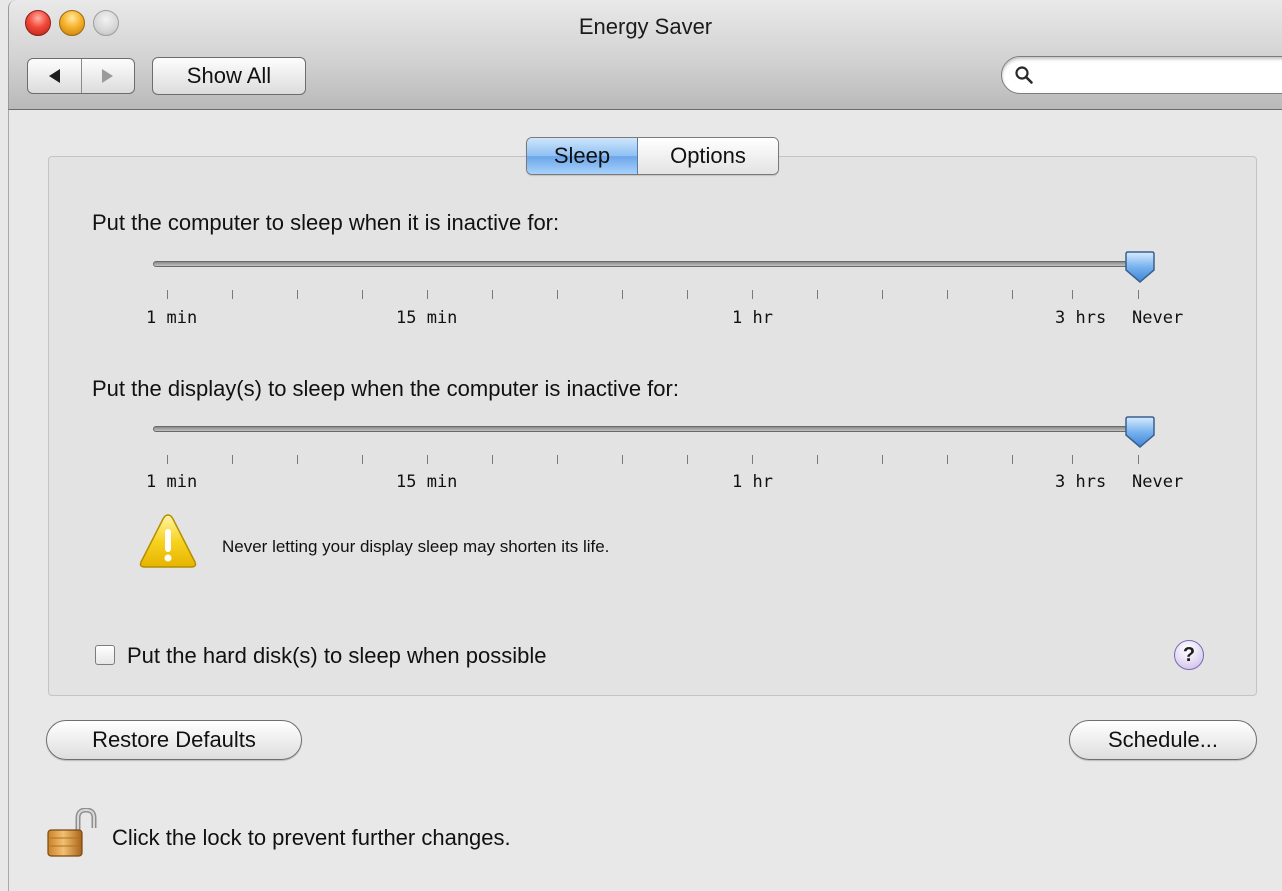 The height and width of the screenshot is (891, 1282). I want to click on display-sleep-ticks, so click(667, 460).